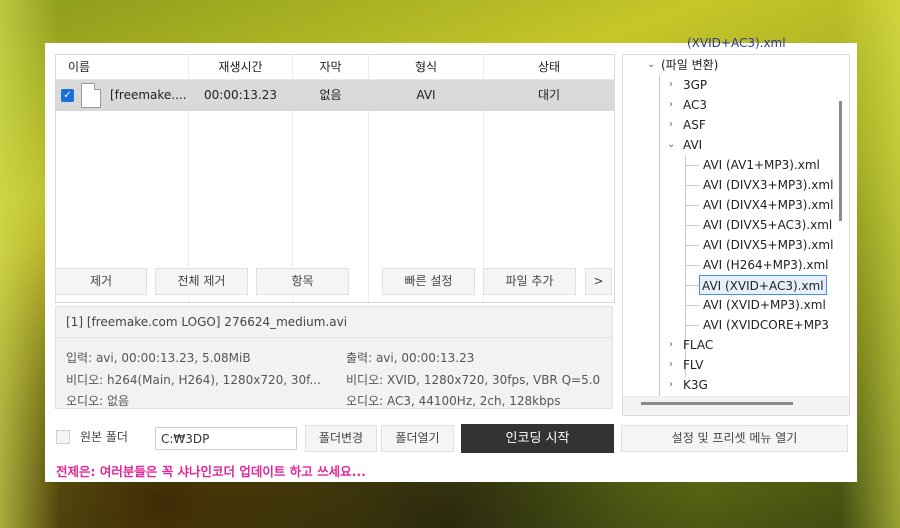 The image size is (900, 528). I want to click on source-folder-checkbox, so click(63, 437).